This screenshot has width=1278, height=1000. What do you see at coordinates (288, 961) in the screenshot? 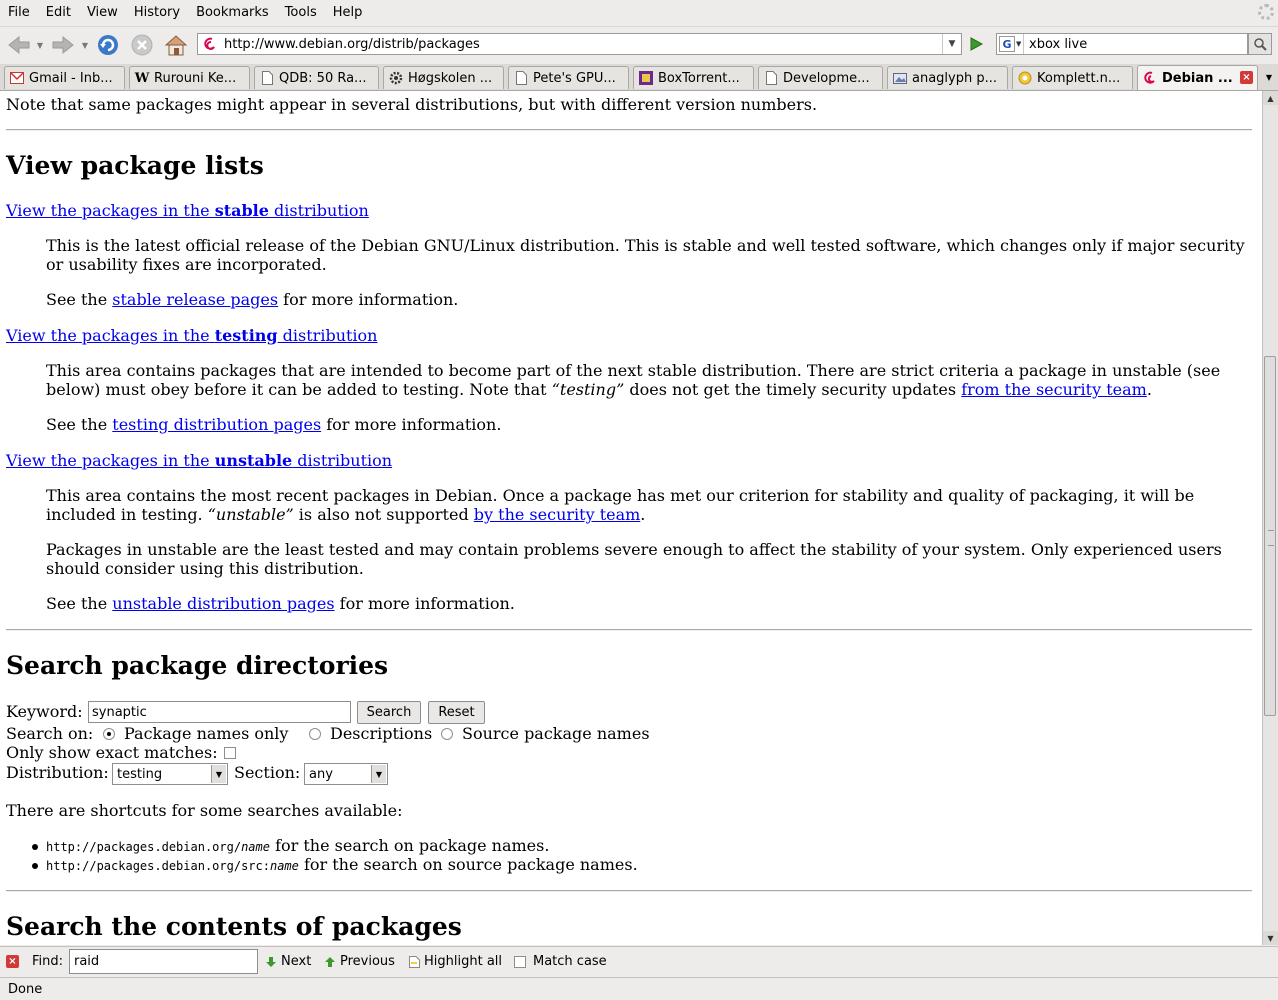
I see `find-next-button: Next` at bounding box center [288, 961].